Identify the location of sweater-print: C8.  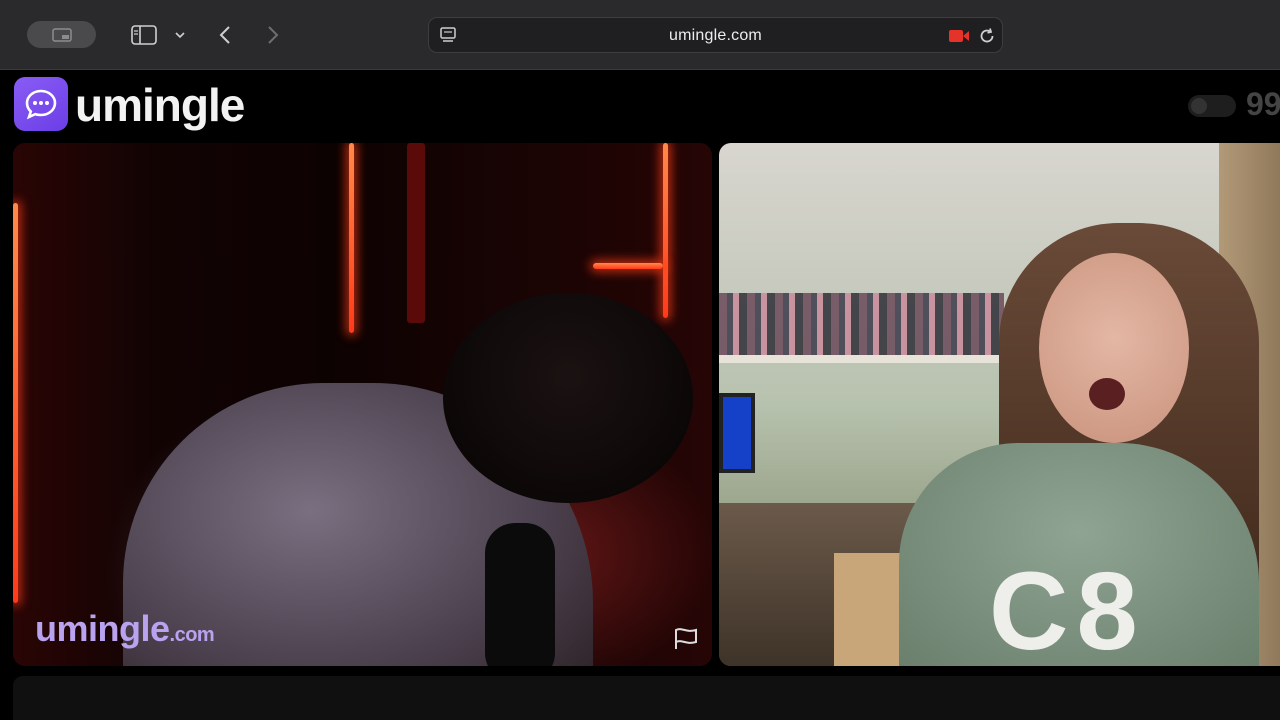
(1067, 608).